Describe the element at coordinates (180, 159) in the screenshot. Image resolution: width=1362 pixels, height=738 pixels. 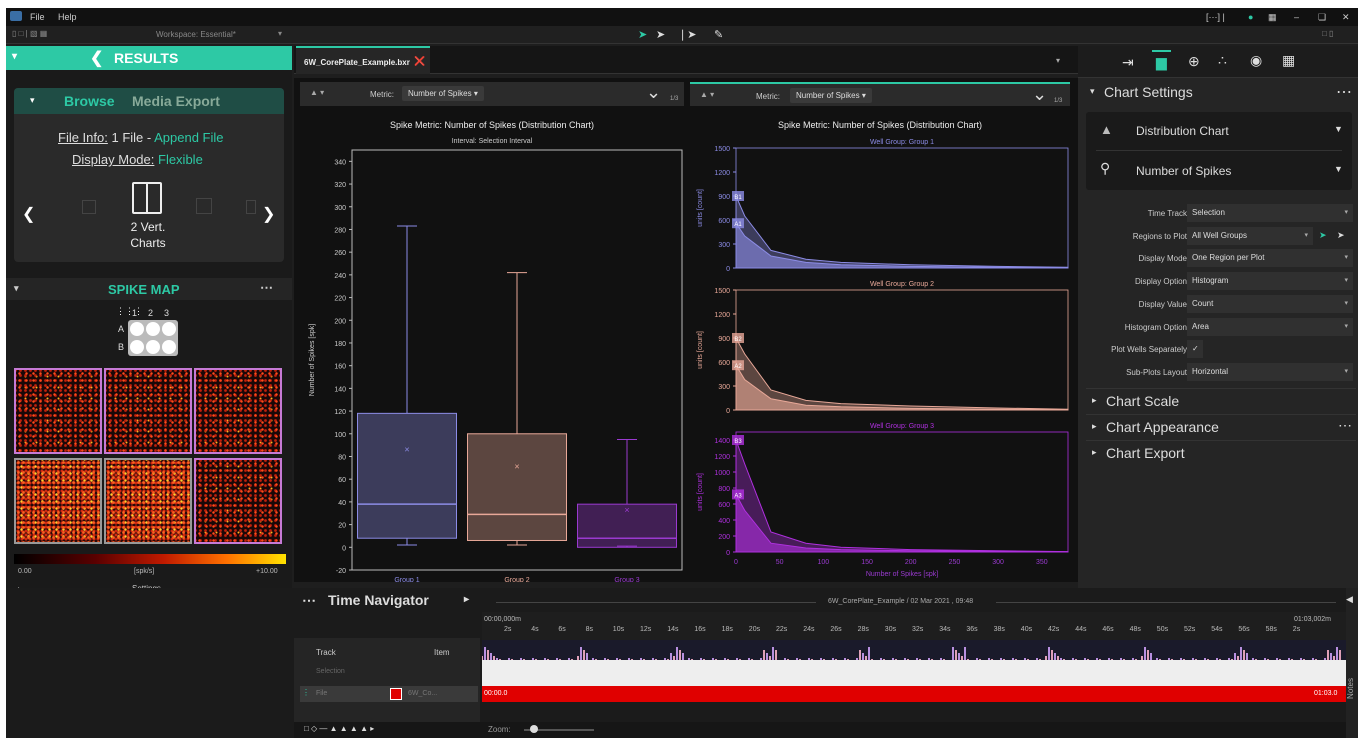
I see `display-mode-value: Flexible` at that location.